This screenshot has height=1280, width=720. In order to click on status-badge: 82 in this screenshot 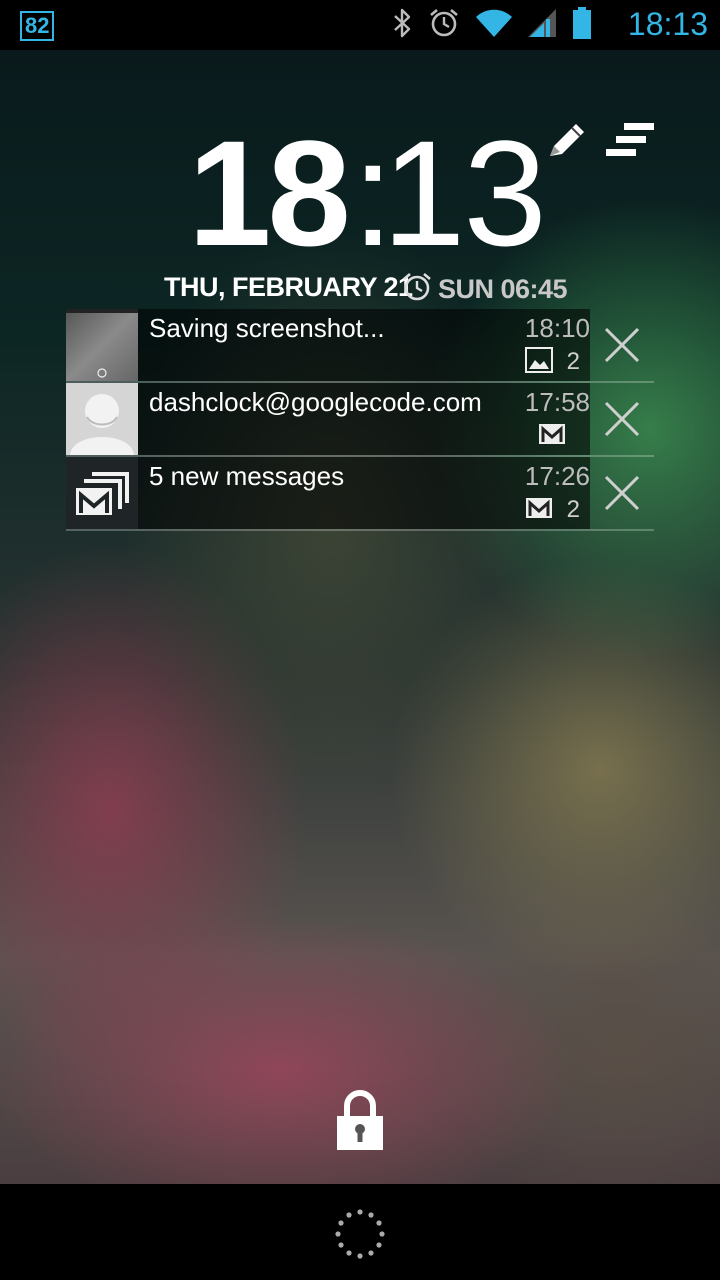, I will do `click(37, 26)`.